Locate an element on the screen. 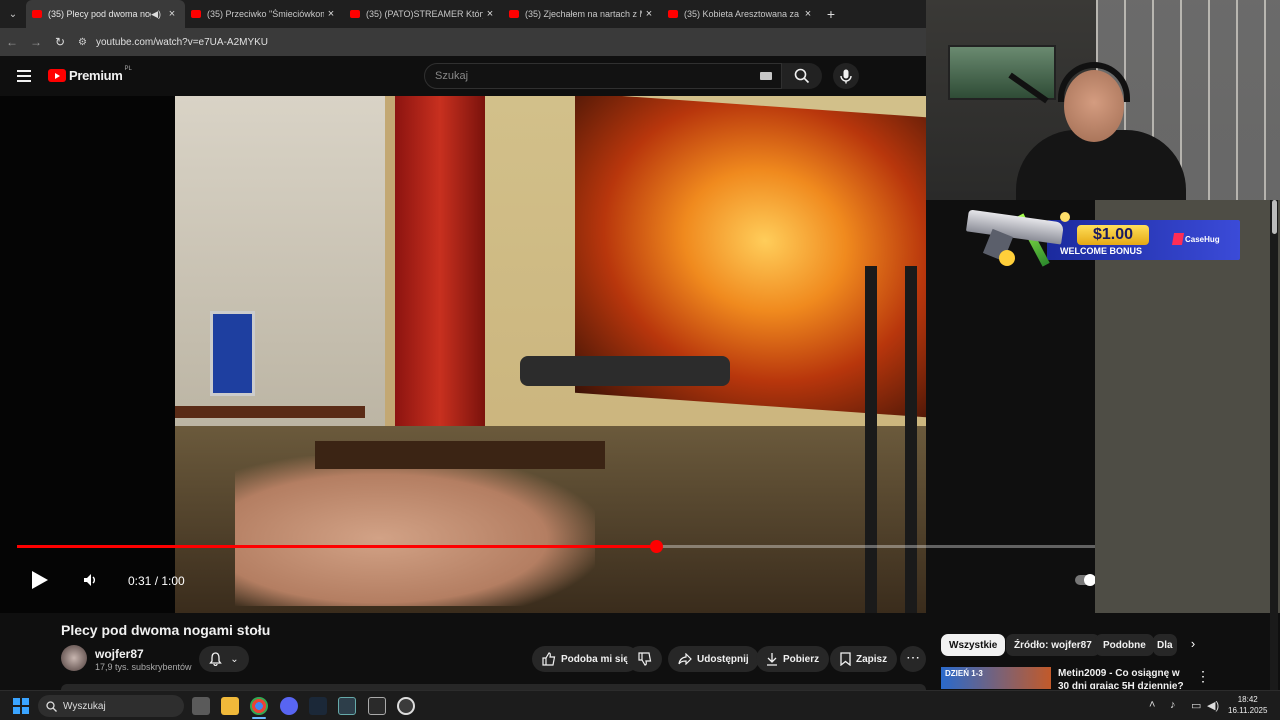 The image size is (1280, 720). keyboard-icon is located at coordinates (766, 76).